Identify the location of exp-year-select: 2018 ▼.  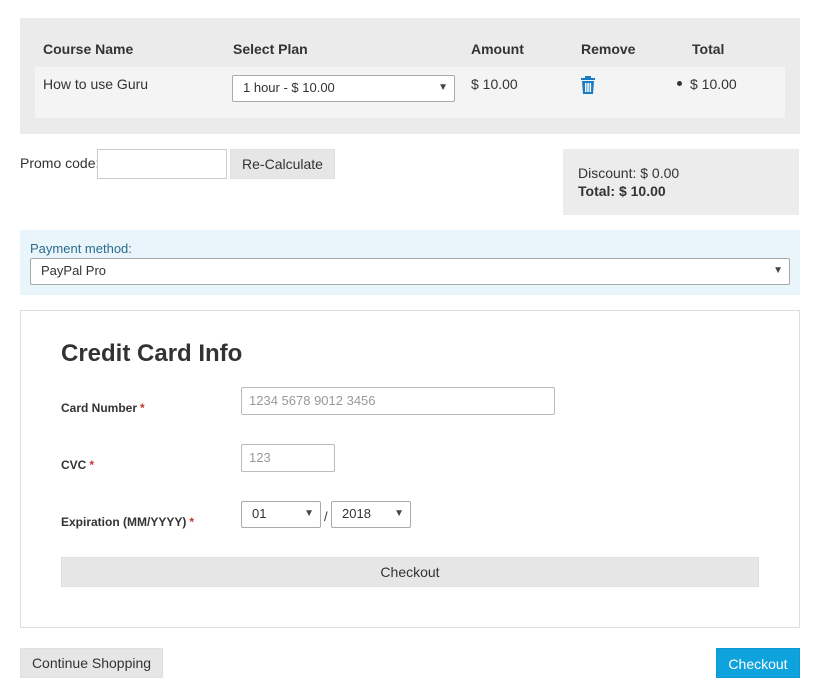
(371, 514).